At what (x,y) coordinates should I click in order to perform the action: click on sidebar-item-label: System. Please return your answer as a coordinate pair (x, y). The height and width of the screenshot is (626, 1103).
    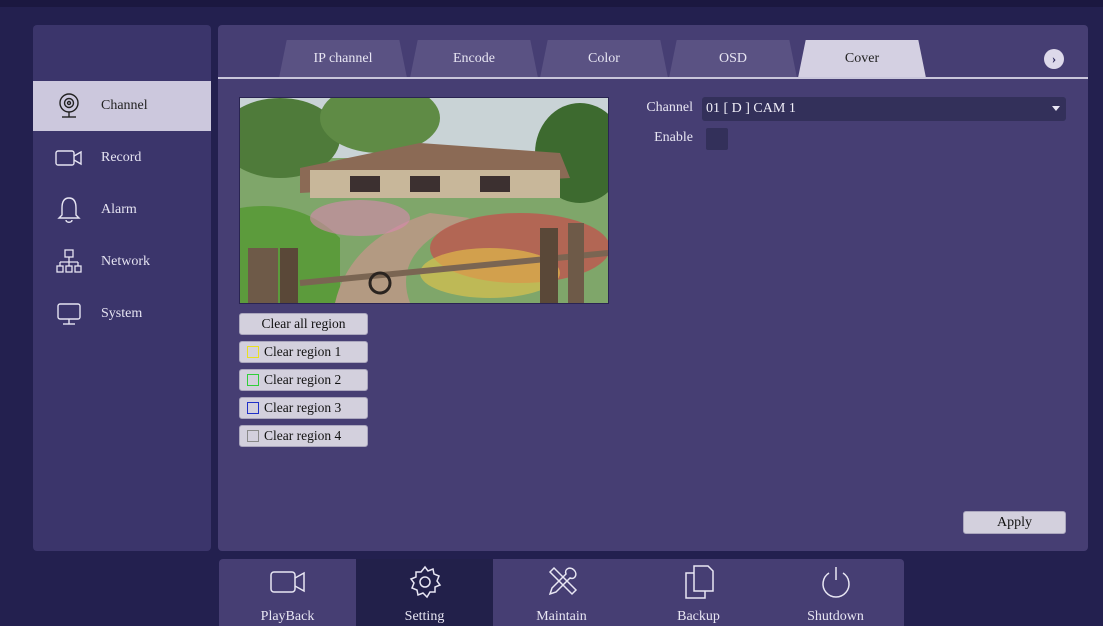
    Looking at the image, I should click on (122, 313).